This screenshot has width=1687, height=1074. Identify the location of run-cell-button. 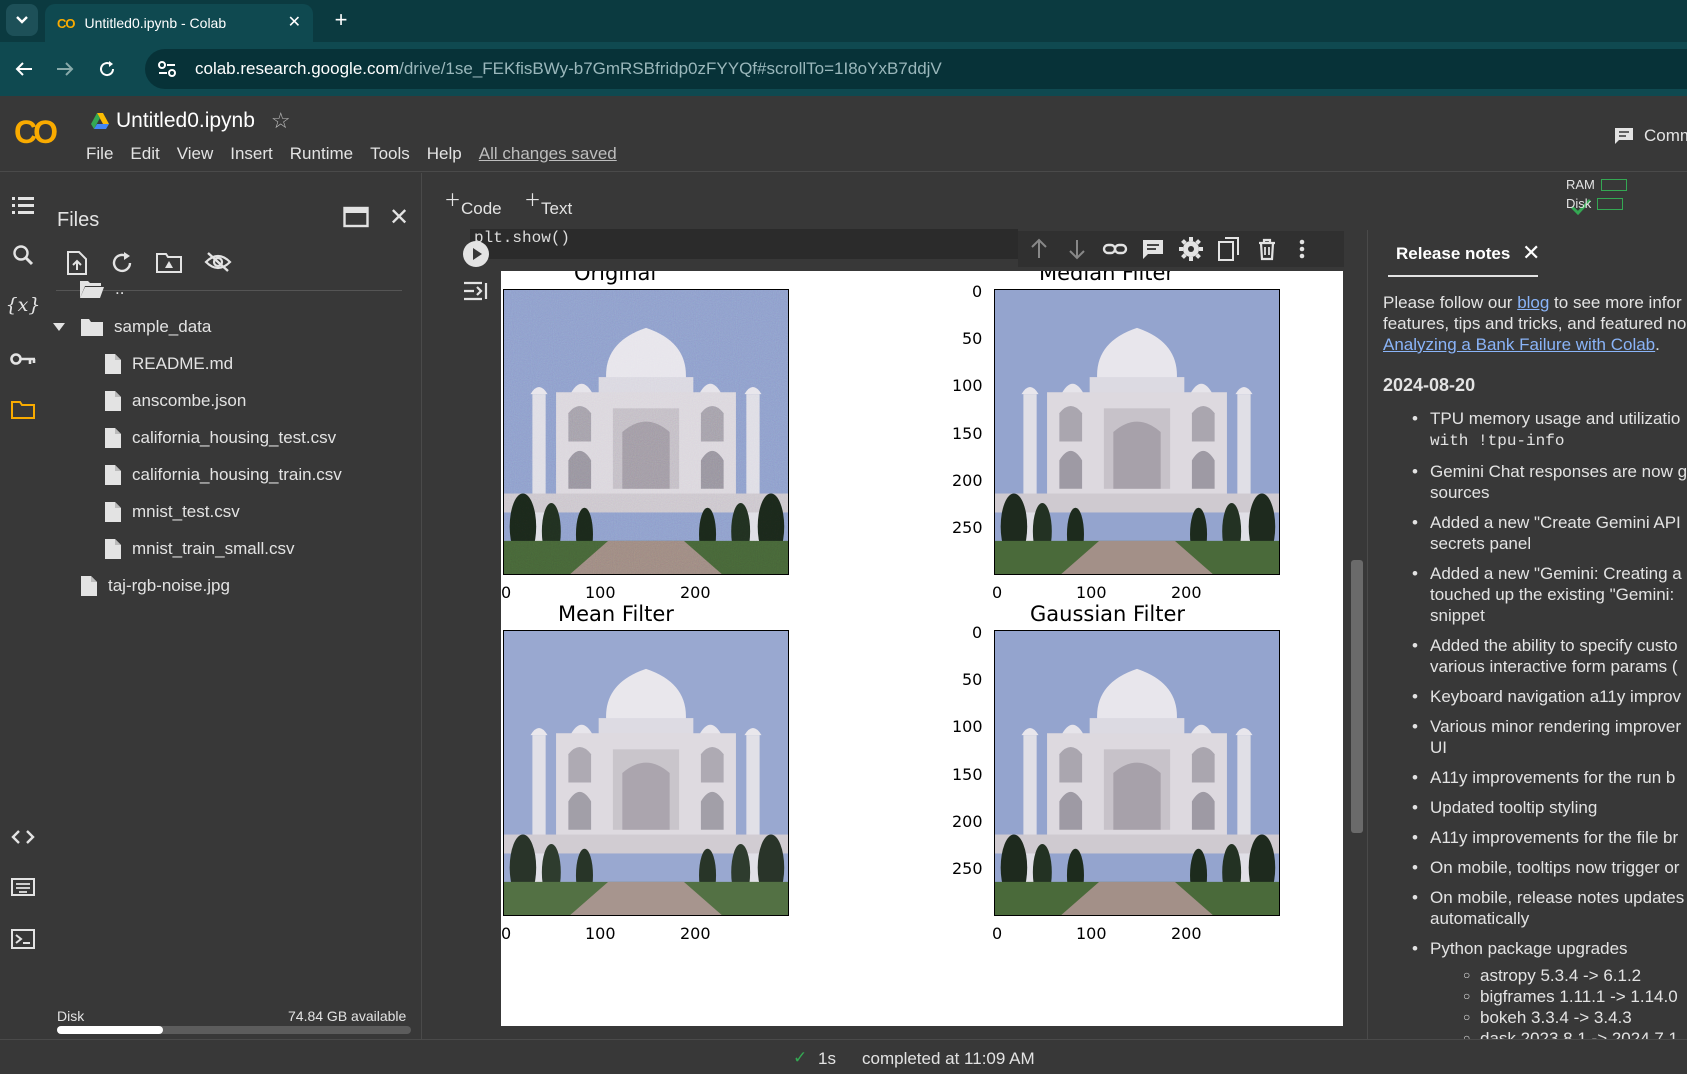
(476, 254).